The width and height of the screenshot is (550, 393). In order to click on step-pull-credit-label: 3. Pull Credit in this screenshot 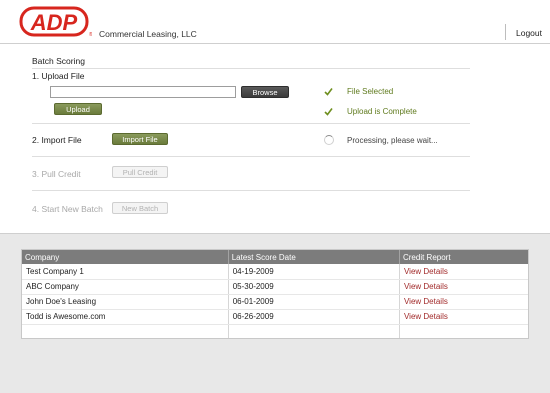, I will do `click(56, 174)`.